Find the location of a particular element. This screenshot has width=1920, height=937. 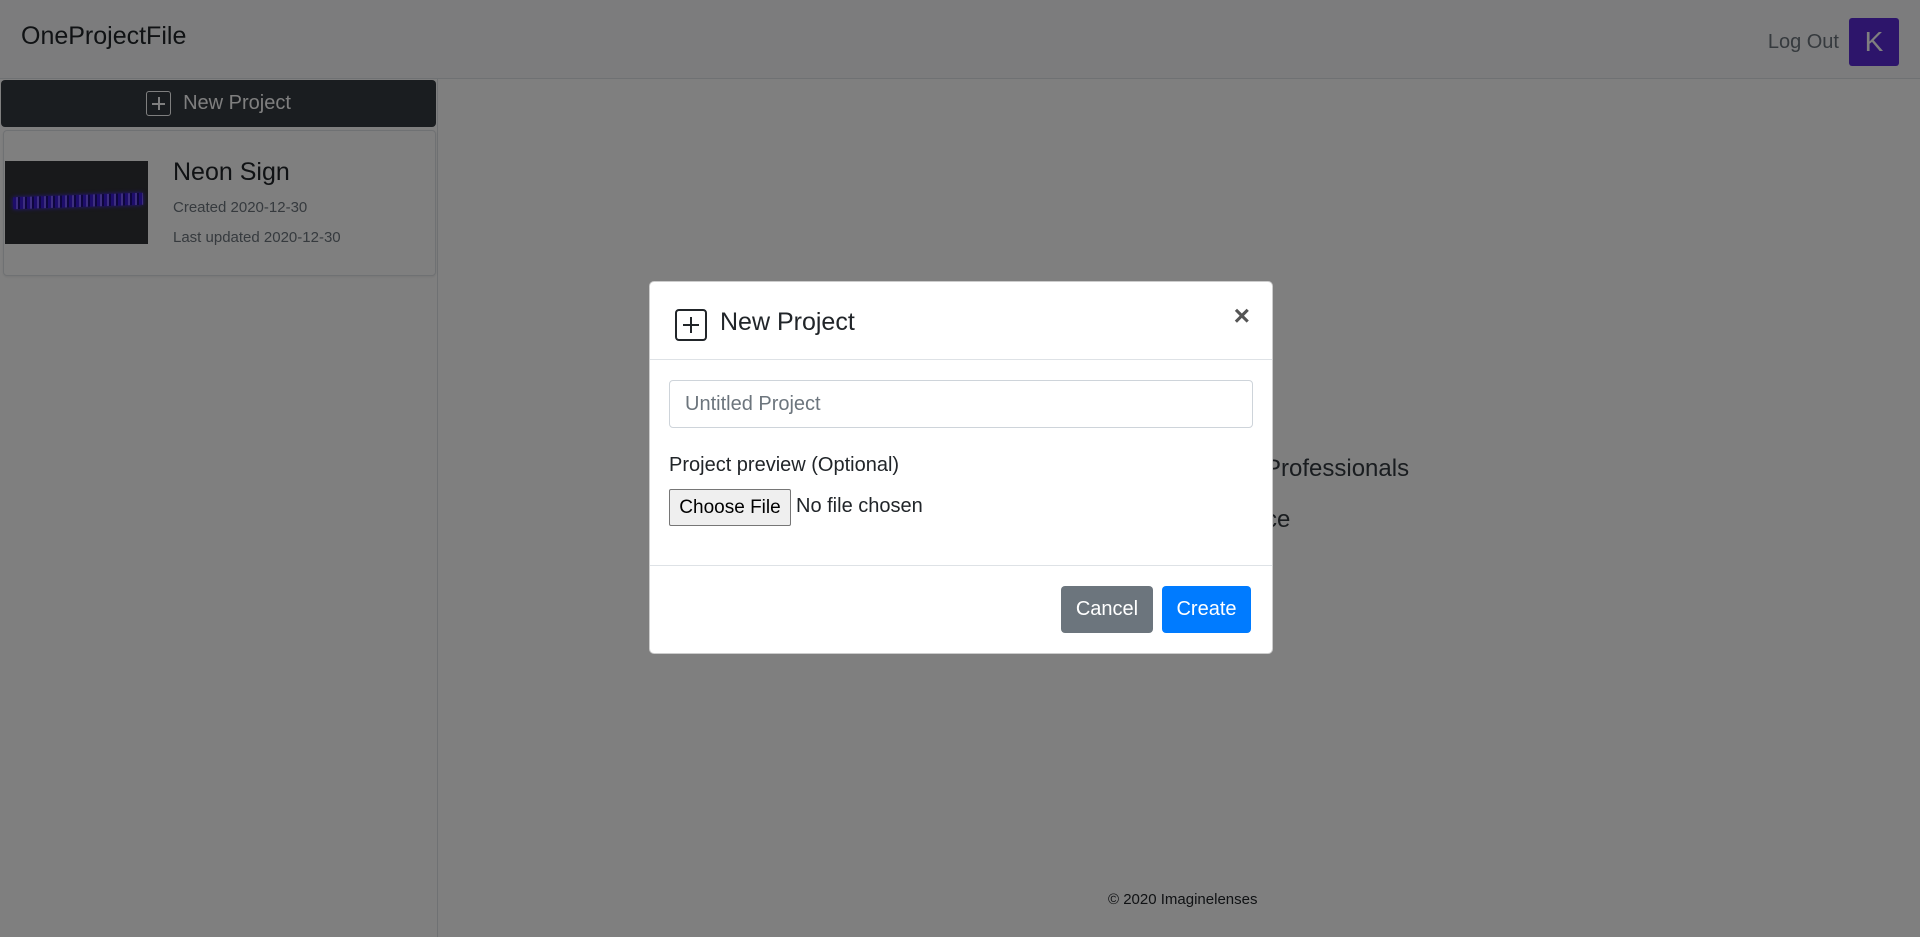

modal-title: New Project is located at coordinates (787, 322).